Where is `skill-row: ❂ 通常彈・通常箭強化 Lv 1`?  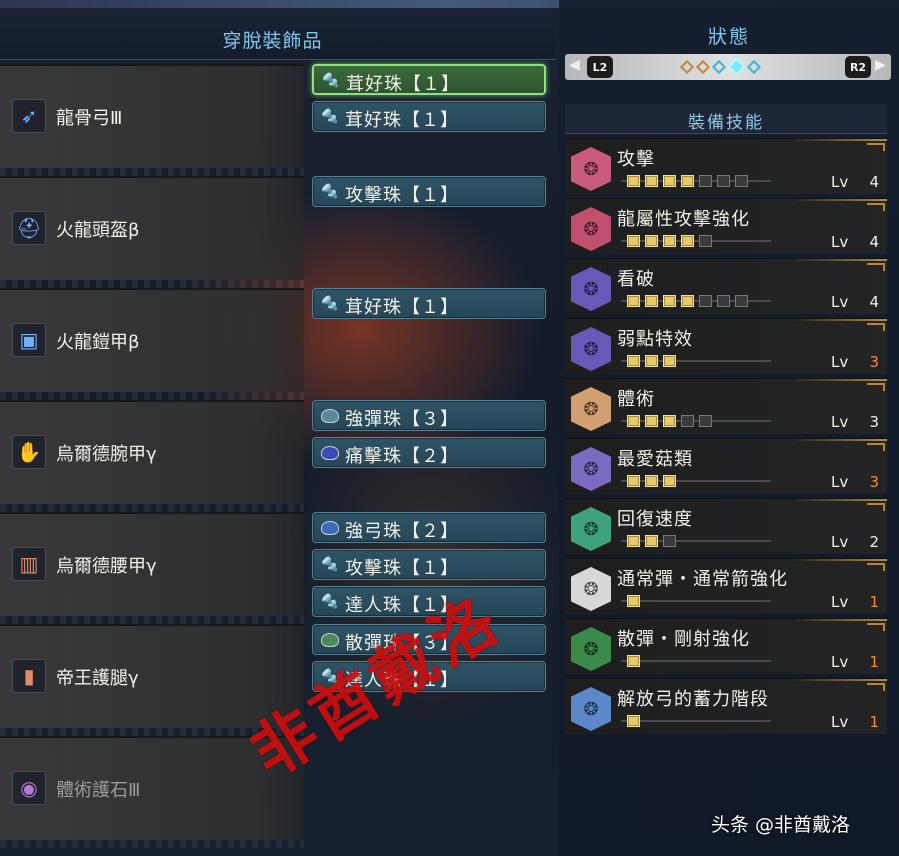 skill-row: ❂ 通常彈・通常箭強化 Lv 1 is located at coordinates (726, 586).